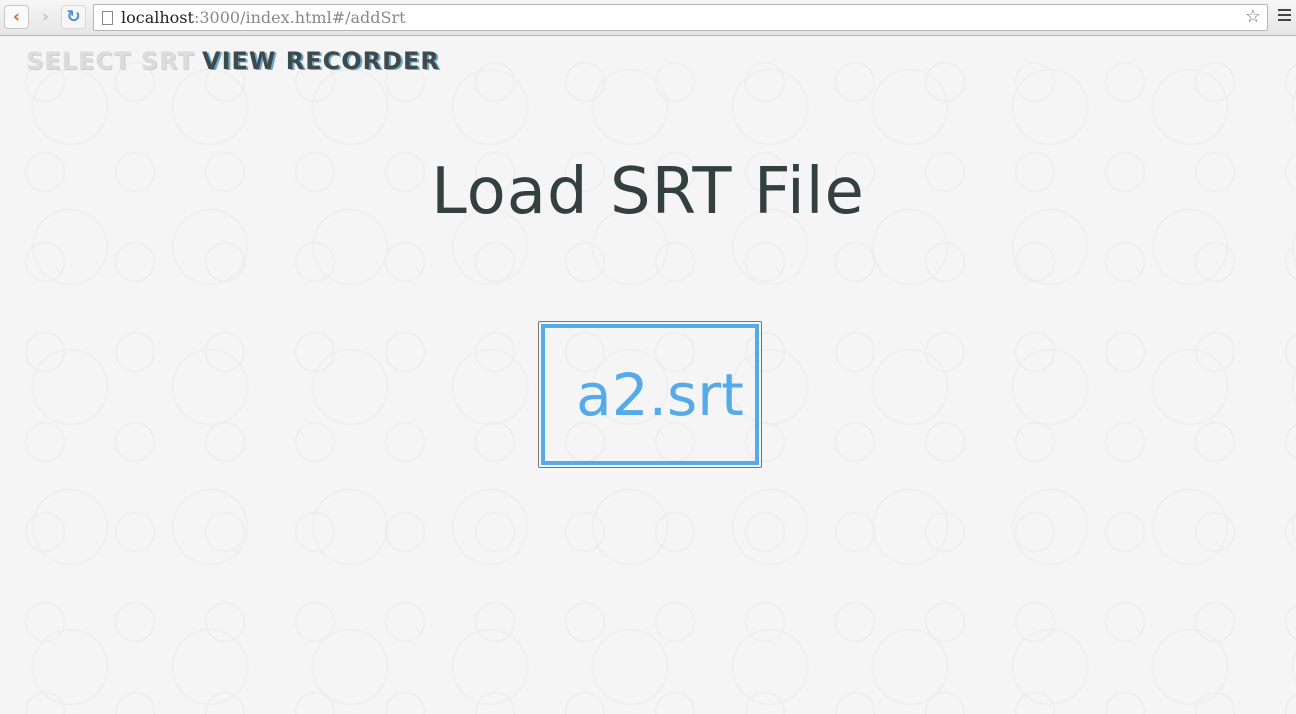 Image resolution: width=1296 pixels, height=714 pixels. Describe the element at coordinates (110, 61) in the screenshot. I see `nav-select-srt: SELECT SRT` at that location.